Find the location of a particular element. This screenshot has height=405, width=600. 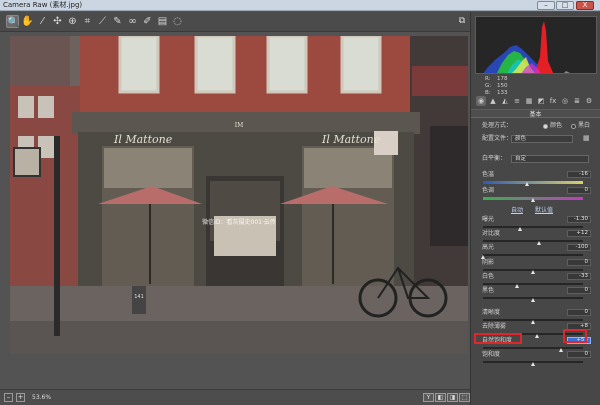

slider-track-tint is located at coordinates (533, 199).